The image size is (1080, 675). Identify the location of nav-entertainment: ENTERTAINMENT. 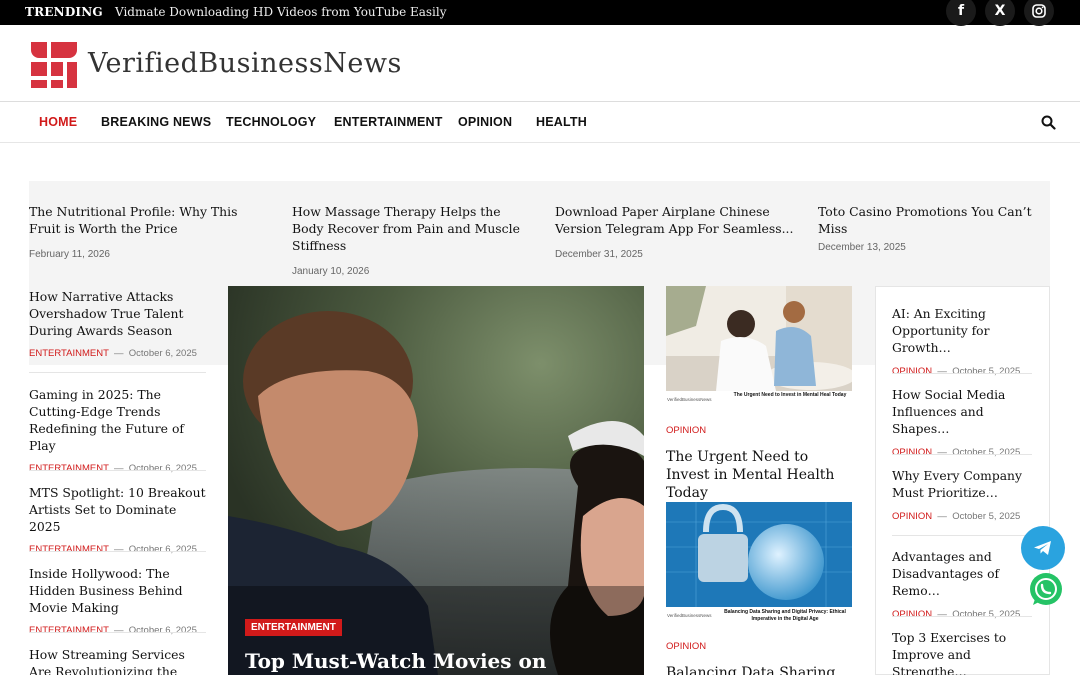
(388, 122).